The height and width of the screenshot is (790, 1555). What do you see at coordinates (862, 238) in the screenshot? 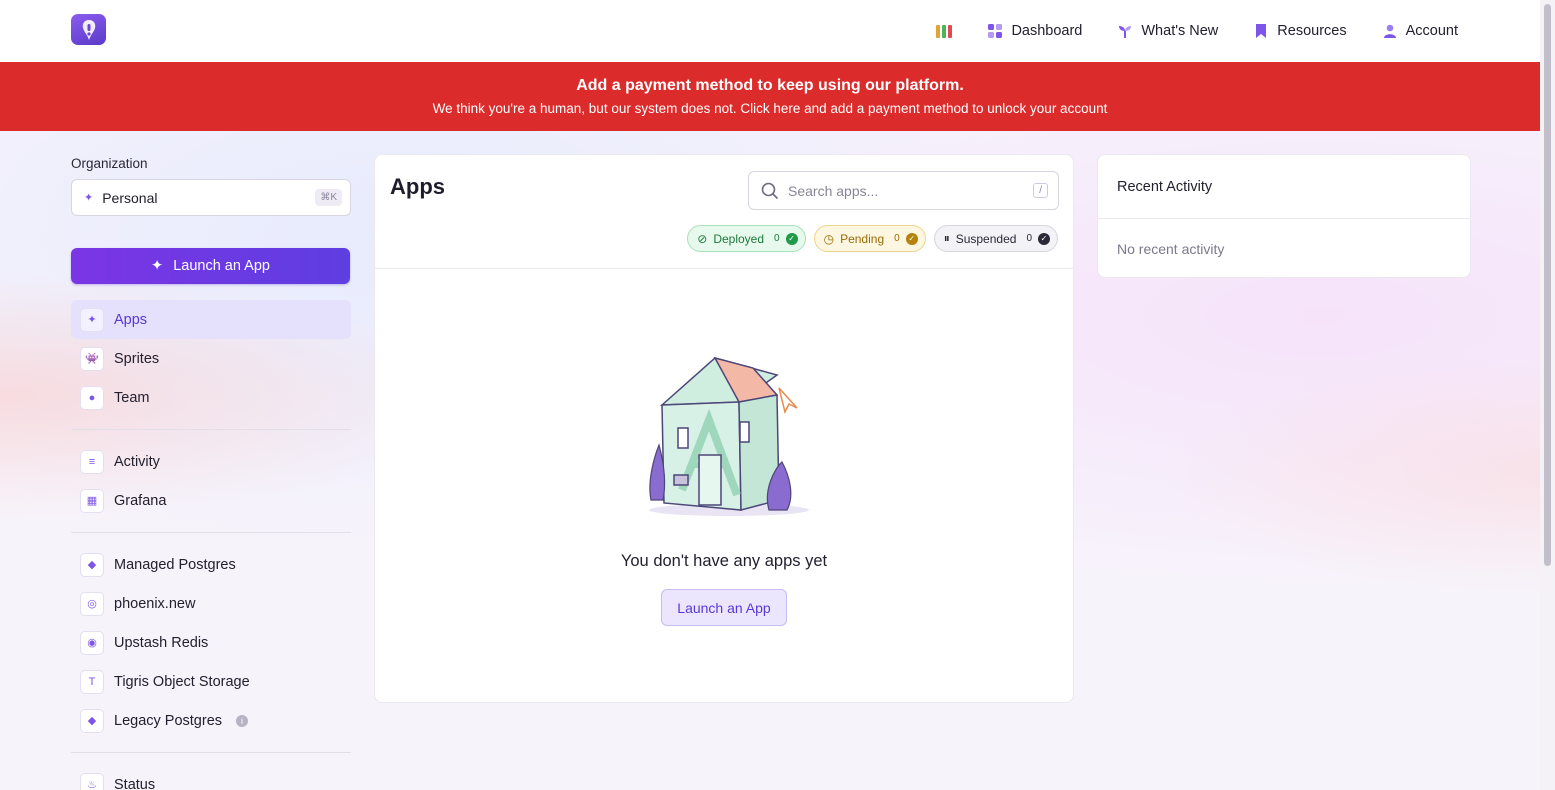
I see `filter-label: Pending` at bounding box center [862, 238].